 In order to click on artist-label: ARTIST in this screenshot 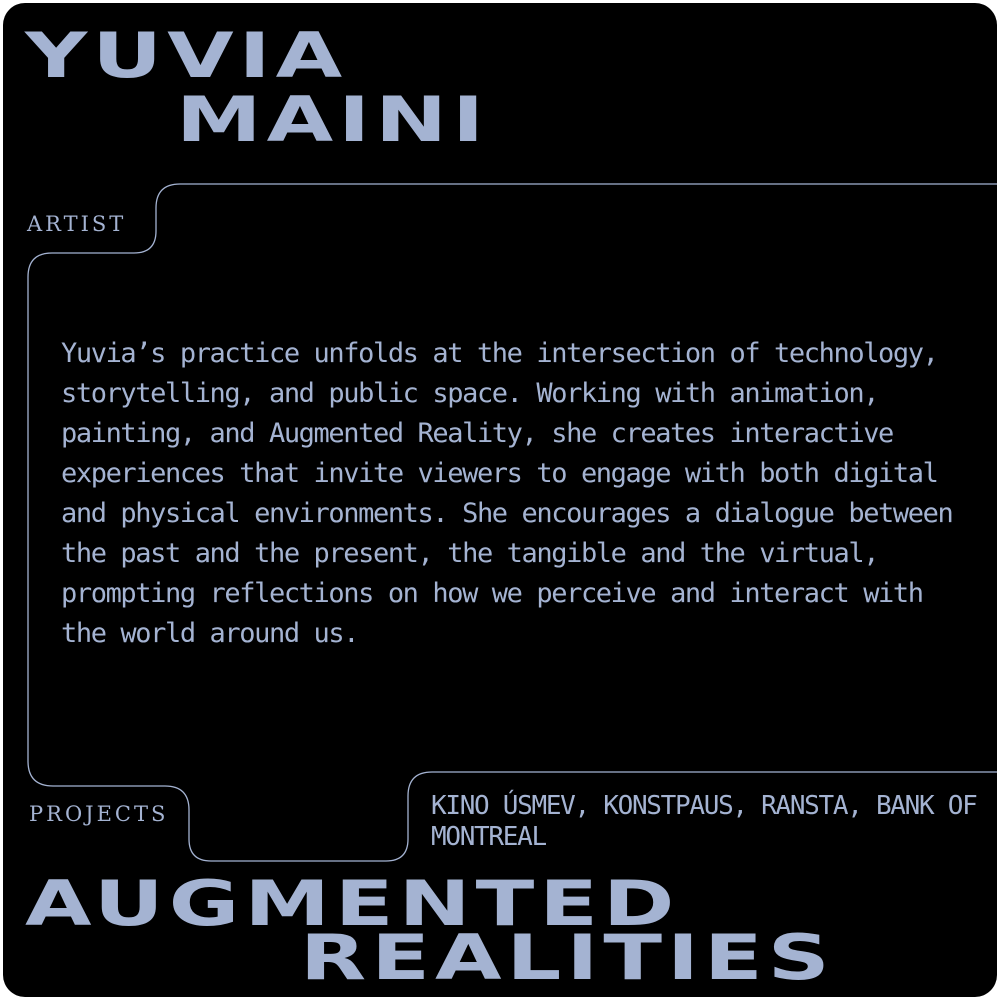, I will do `click(77, 224)`.